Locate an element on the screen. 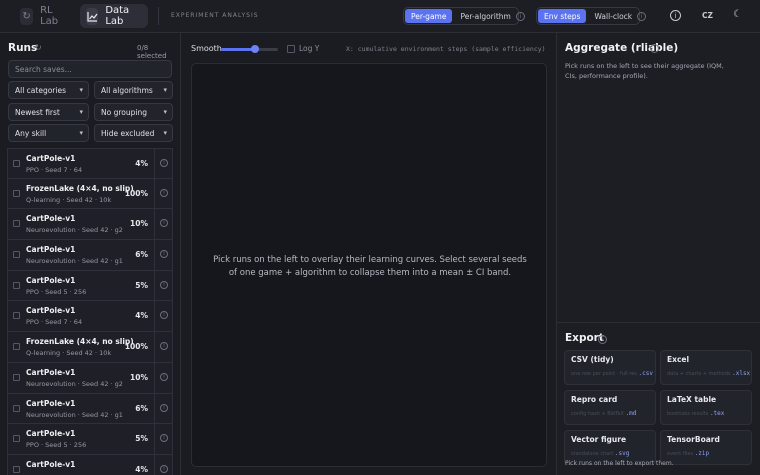 This screenshot has width=760, height=475. tab-data-lab: Data Lab is located at coordinates (114, 16).